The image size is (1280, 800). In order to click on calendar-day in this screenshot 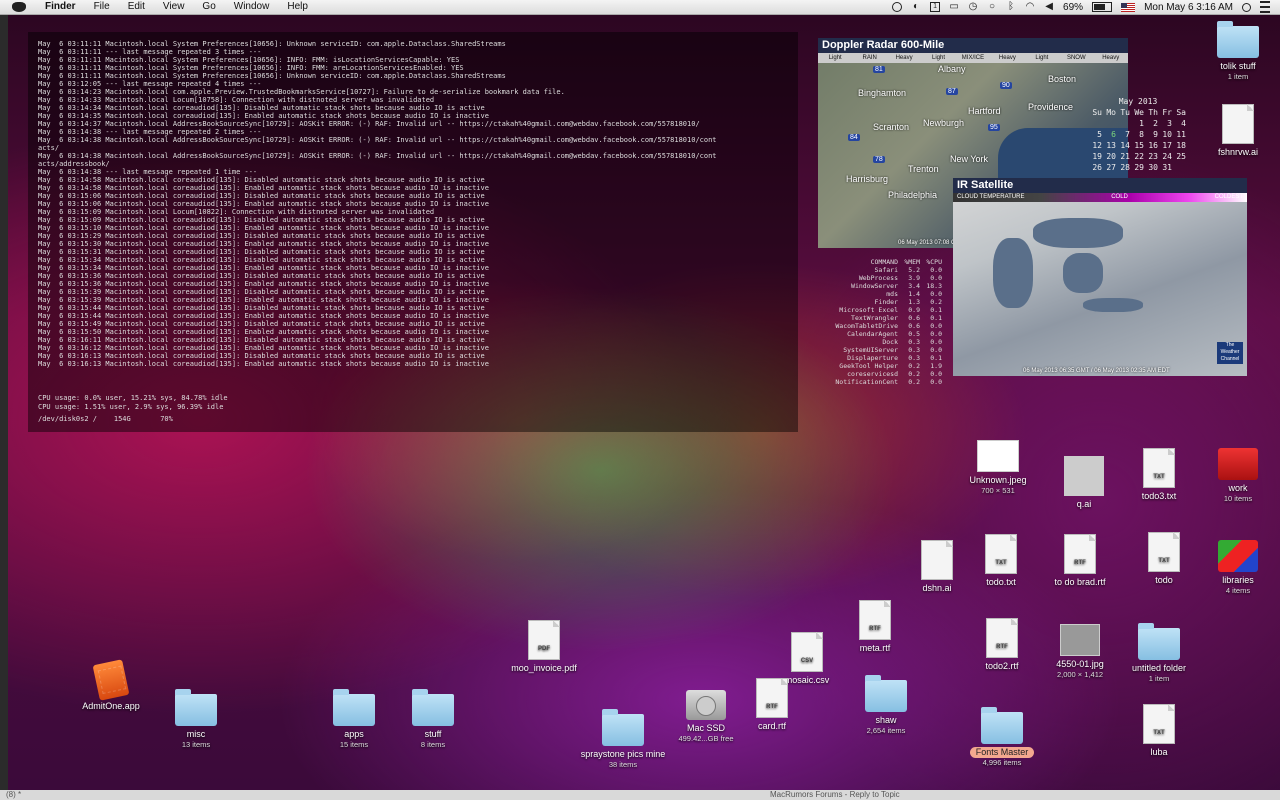, I will do `click(1109, 123)`.